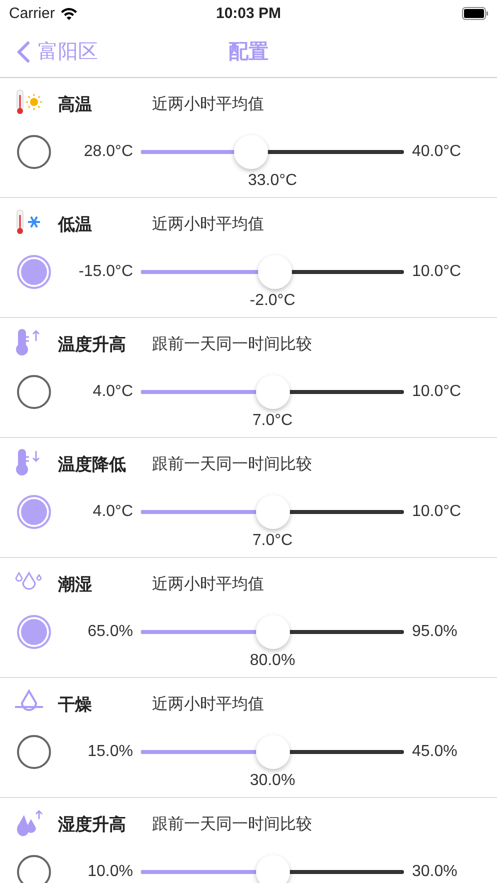 The height and width of the screenshot is (883, 497). Describe the element at coordinates (23, 51) in the screenshot. I see `back-chevron-icon` at that location.